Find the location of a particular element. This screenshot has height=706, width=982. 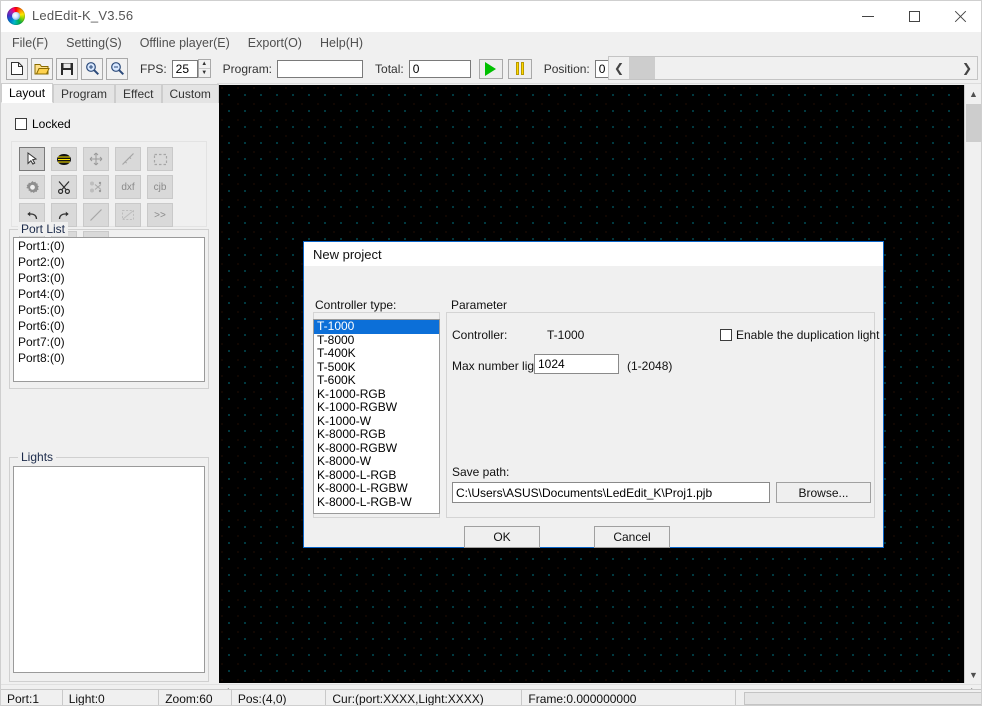

port-list-title: Port List is located at coordinates (43, 229).